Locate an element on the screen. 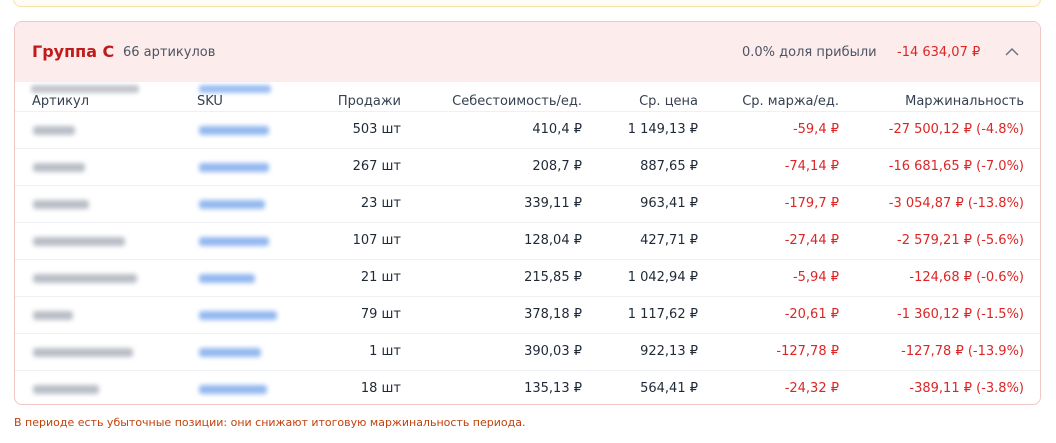 This screenshot has height=443, width=1056. group-article-count: 66 артикулов is located at coordinates (169, 52).